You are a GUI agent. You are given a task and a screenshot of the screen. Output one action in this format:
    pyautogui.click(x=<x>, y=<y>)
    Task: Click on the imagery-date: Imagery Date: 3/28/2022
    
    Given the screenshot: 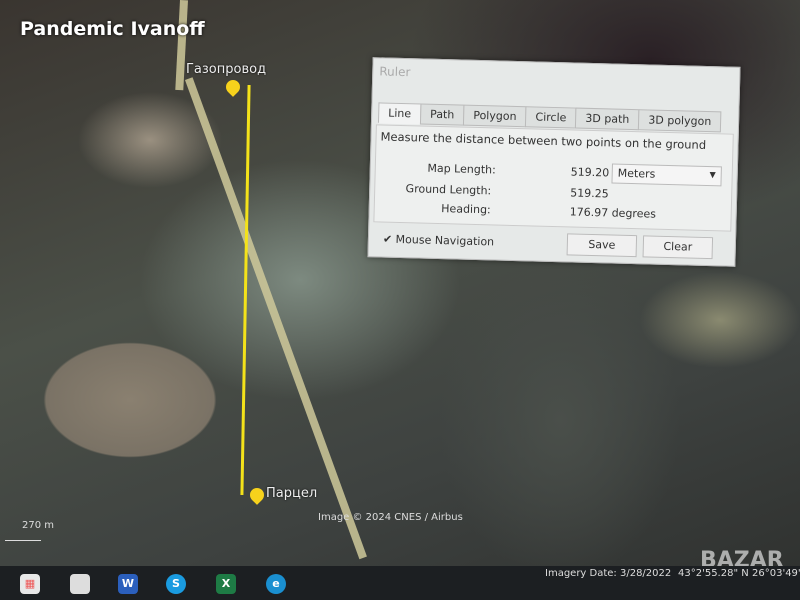 What is the action you would take?
    pyautogui.click(x=608, y=573)
    